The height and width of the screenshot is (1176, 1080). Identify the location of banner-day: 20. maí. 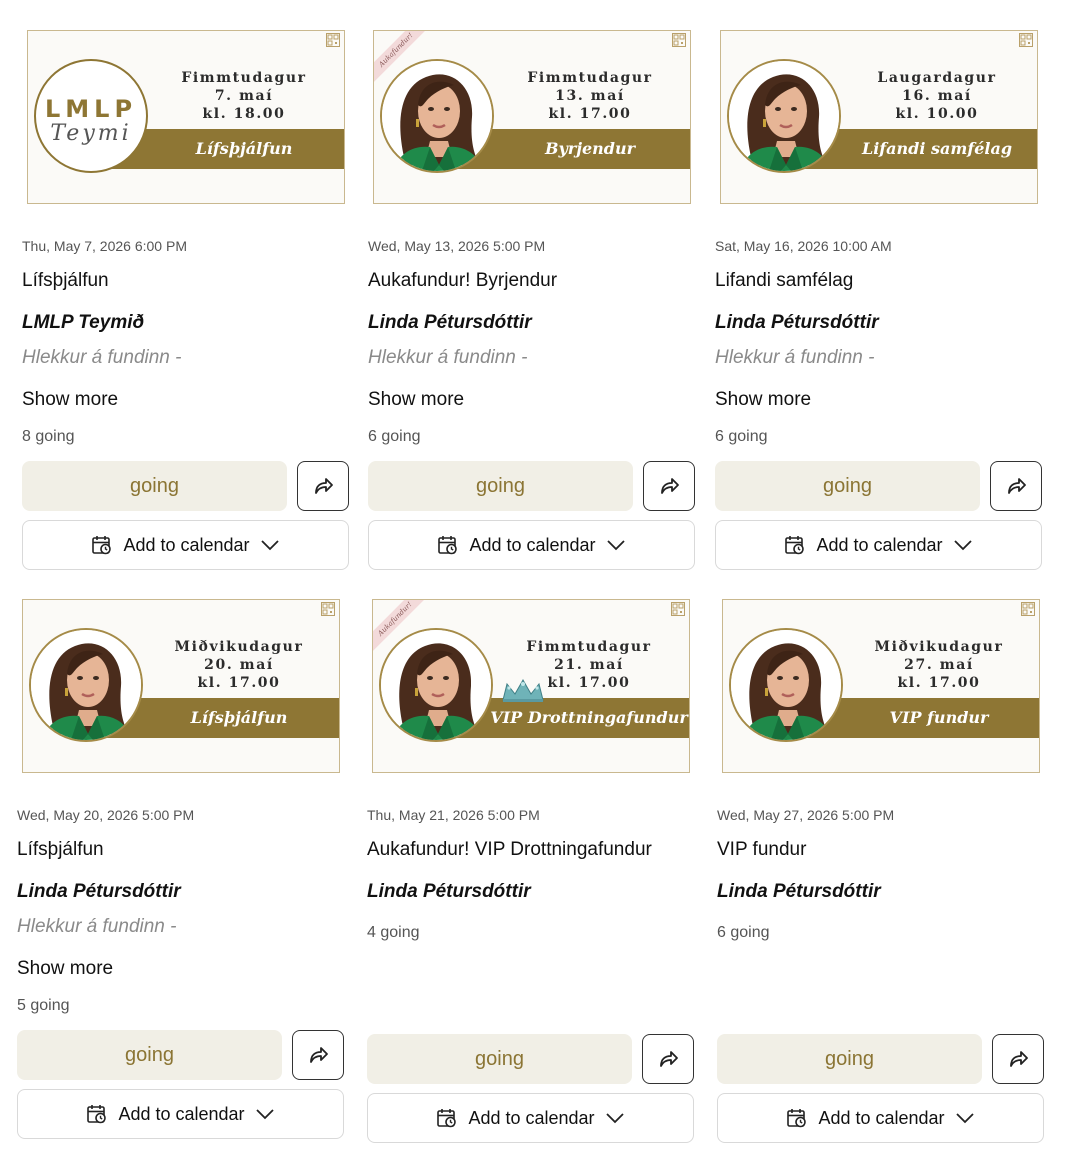
(239, 665).